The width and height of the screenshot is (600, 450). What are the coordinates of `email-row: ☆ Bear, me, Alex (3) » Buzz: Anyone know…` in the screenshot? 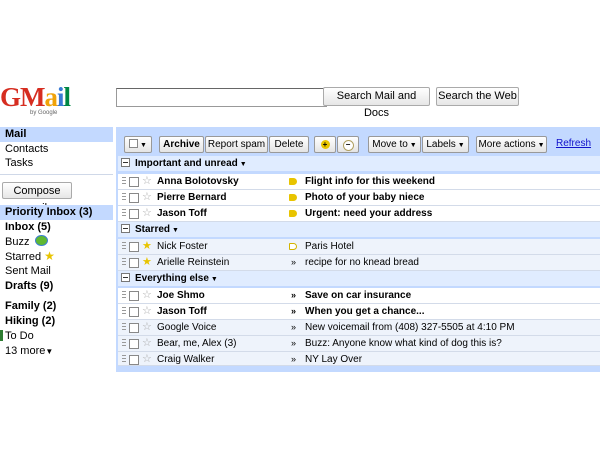 It's located at (359, 344).